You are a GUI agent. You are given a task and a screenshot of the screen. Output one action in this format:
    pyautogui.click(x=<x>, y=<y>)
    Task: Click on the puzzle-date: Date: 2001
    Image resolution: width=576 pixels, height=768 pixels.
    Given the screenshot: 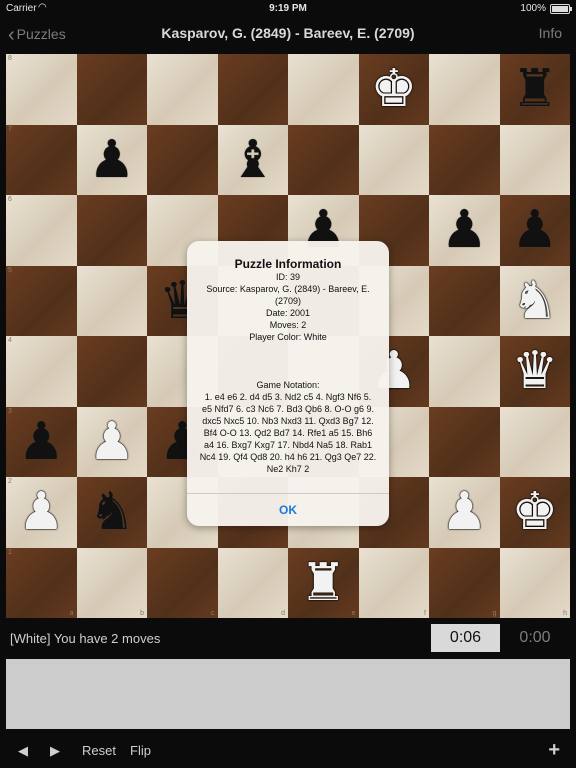 What is the action you would take?
    pyautogui.click(x=288, y=313)
    